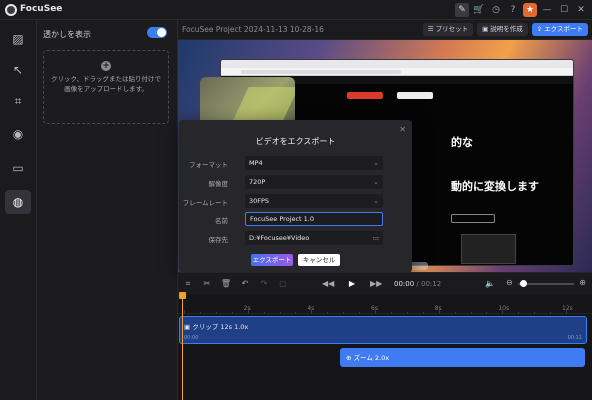 The height and width of the screenshot is (400, 592). Describe the element at coordinates (382, 358) in the screenshot. I see `zoom-value: 2.0x` at that location.